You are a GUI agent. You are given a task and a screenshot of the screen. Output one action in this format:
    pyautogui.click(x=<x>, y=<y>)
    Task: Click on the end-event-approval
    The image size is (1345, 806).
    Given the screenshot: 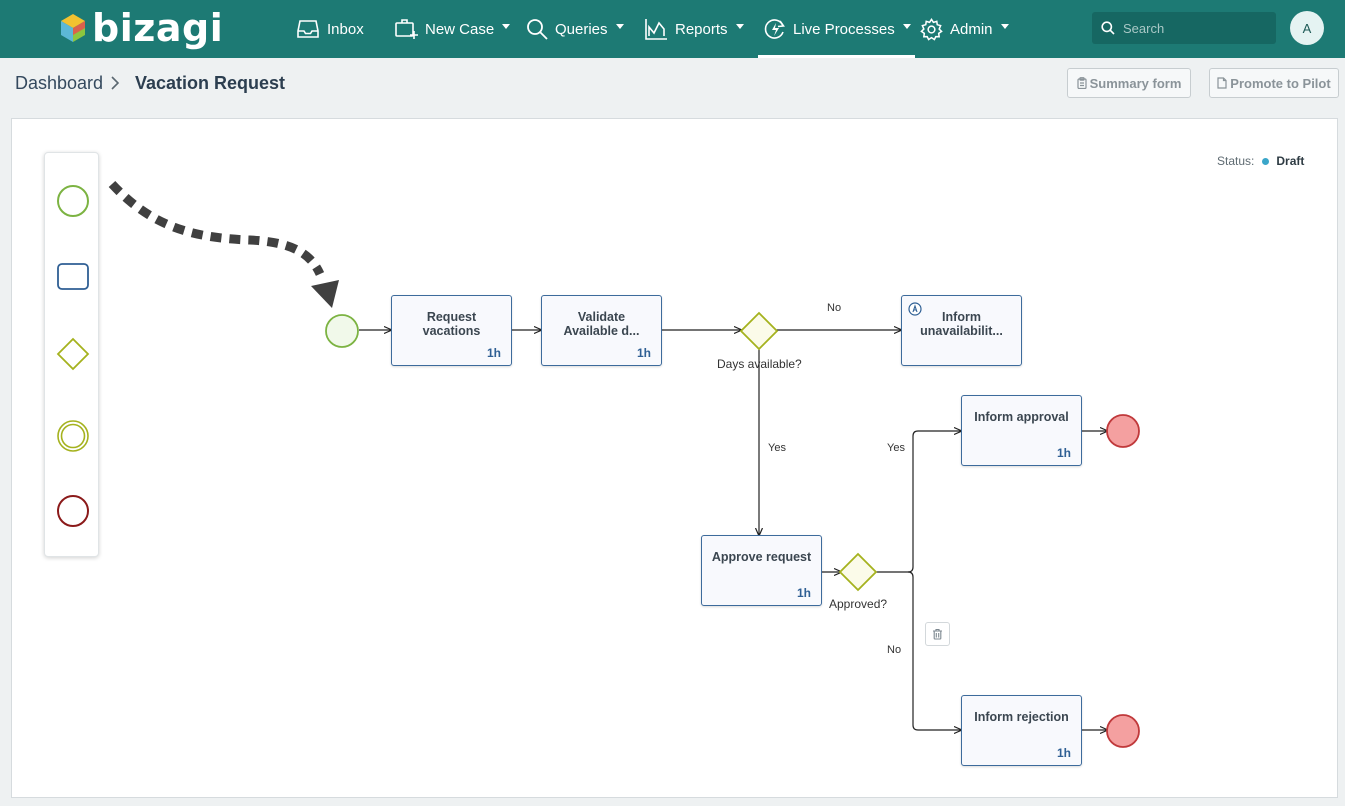 What is the action you would take?
    pyautogui.click(x=1123, y=431)
    